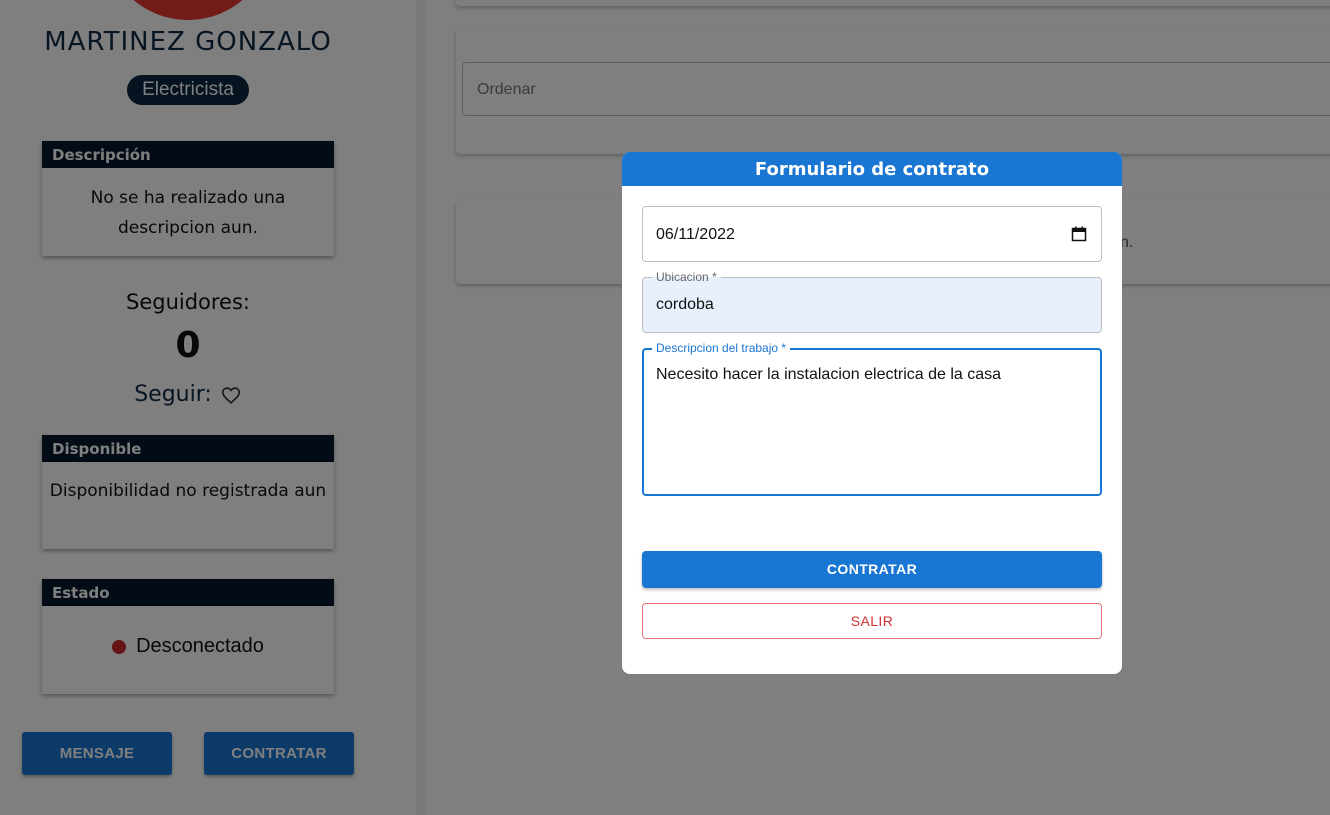  What do you see at coordinates (721, 348) in the screenshot?
I see `job-description-label: Descripcion del trabajo *` at bounding box center [721, 348].